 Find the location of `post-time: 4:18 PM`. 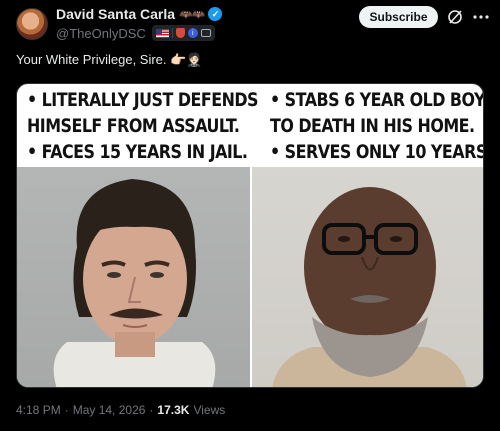

post-time: 4:18 PM is located at coordinates (38, 410).